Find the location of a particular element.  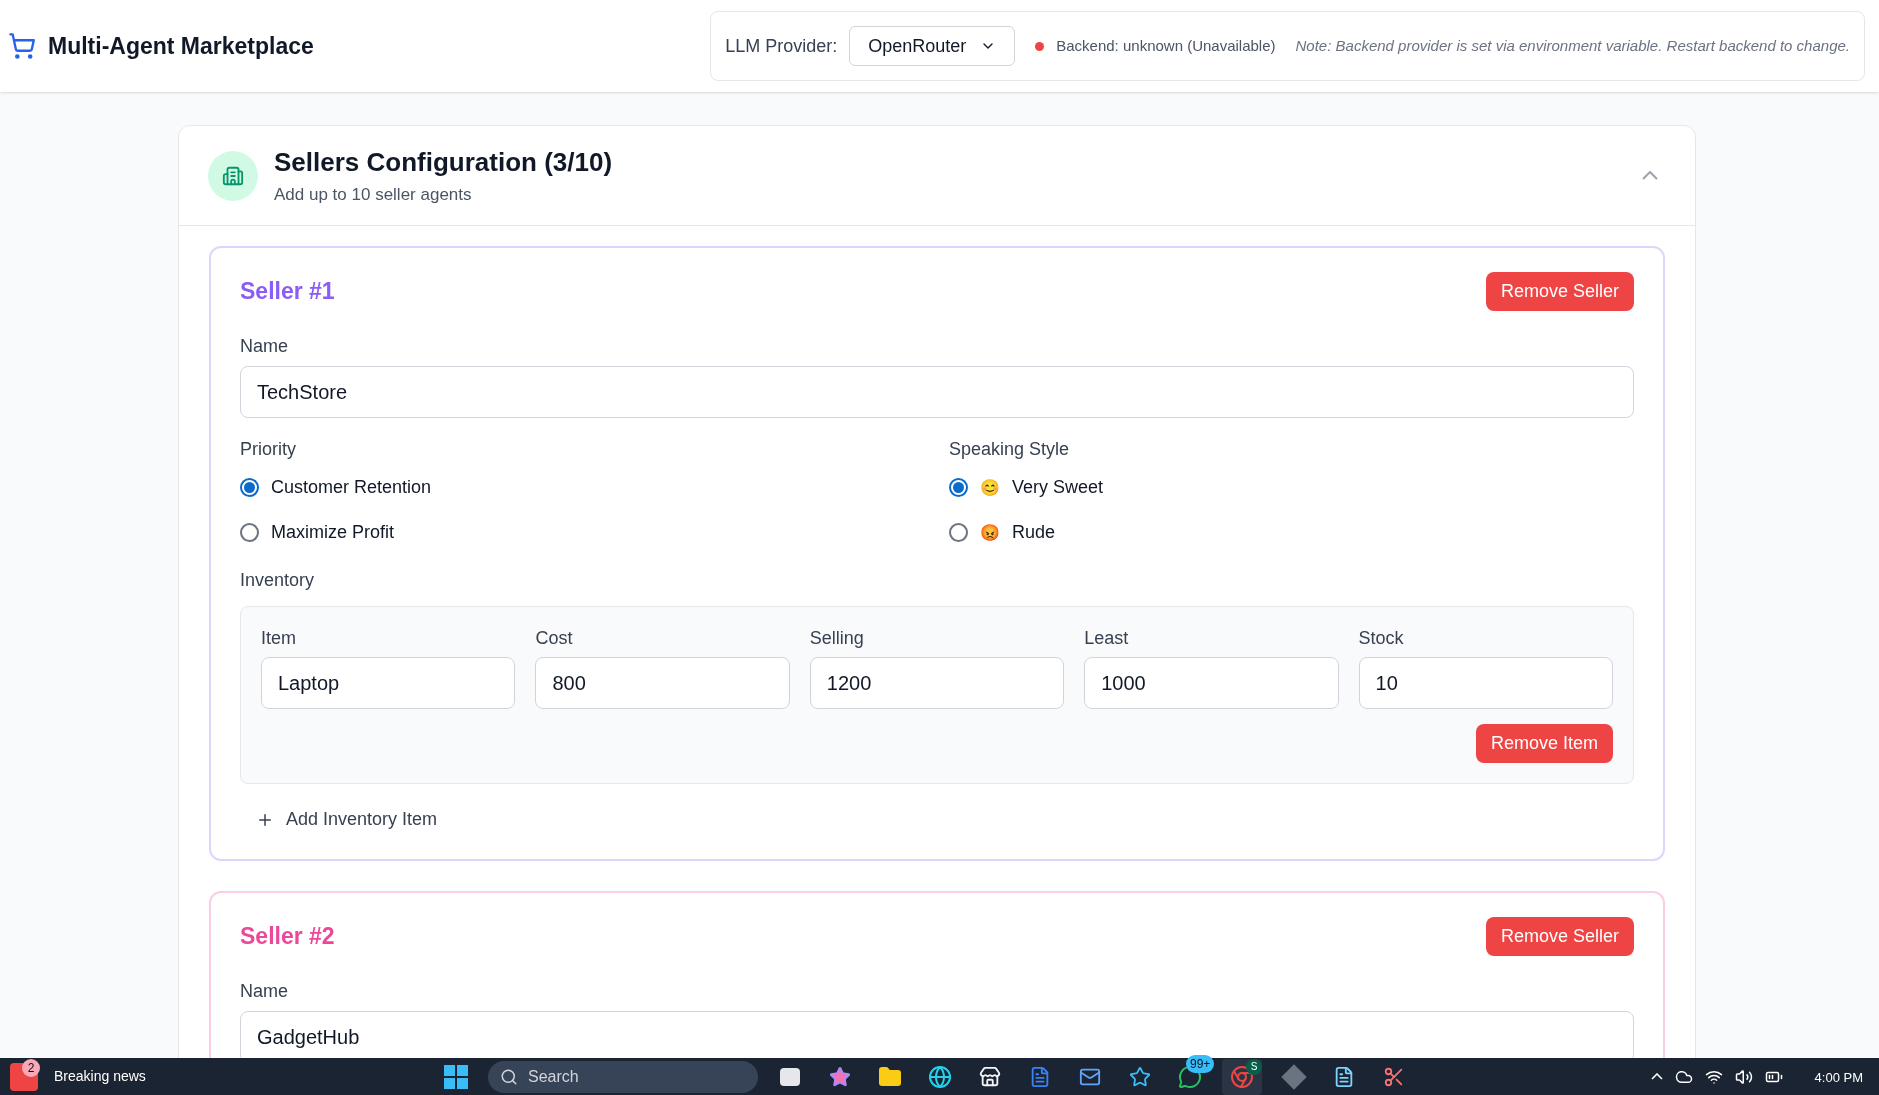

input-field: 800 is located at coordinates (662, 683).